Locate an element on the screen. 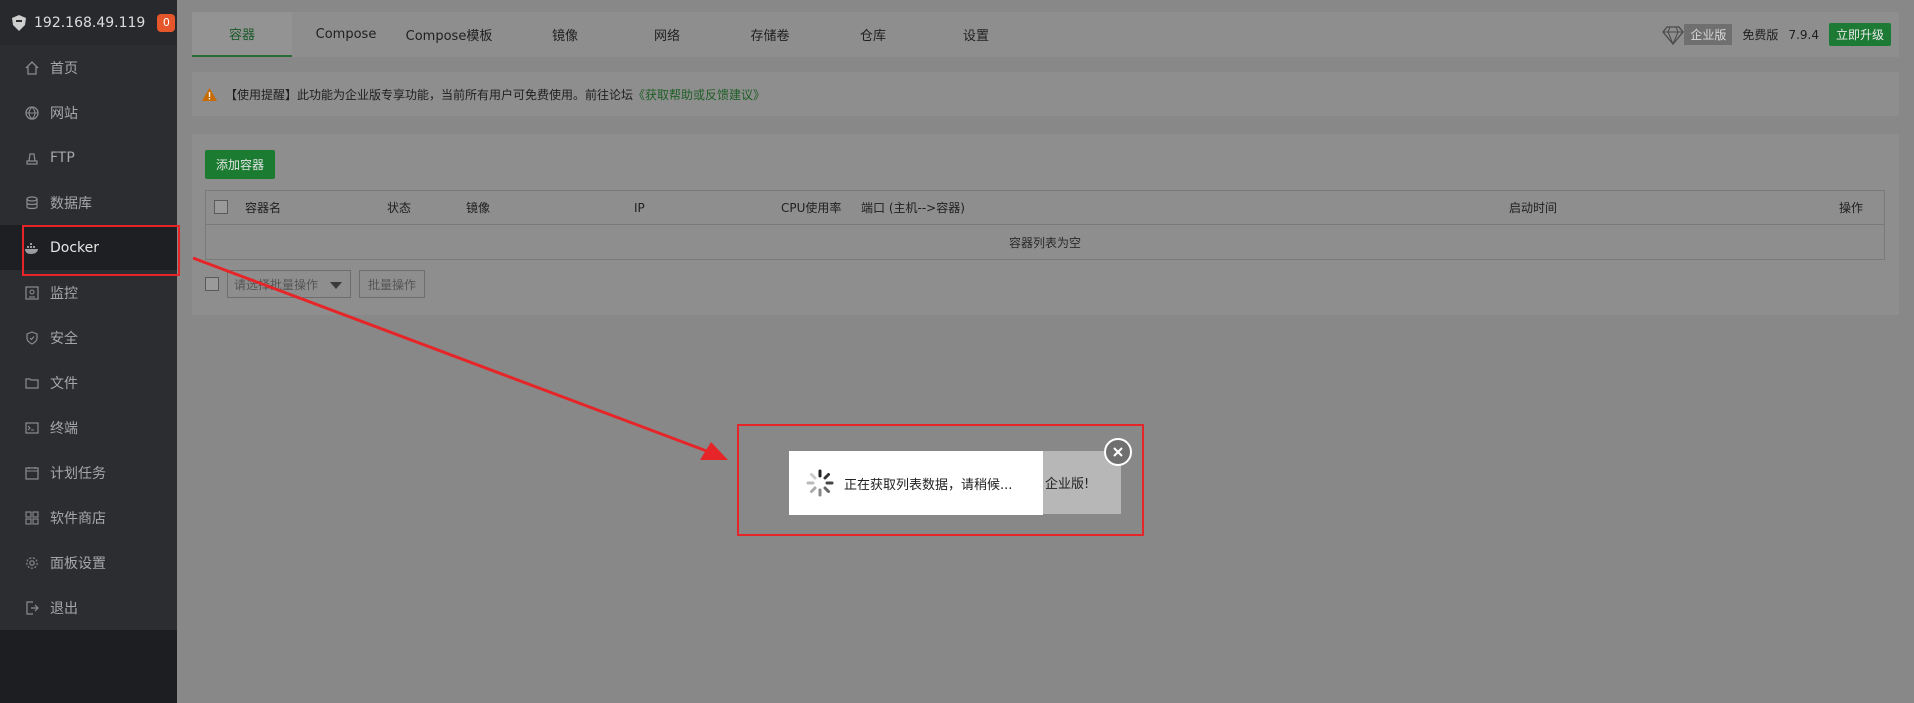 This screenshot has height=703, width=1914. sidebar-footer is located at coordinates (88, 667).